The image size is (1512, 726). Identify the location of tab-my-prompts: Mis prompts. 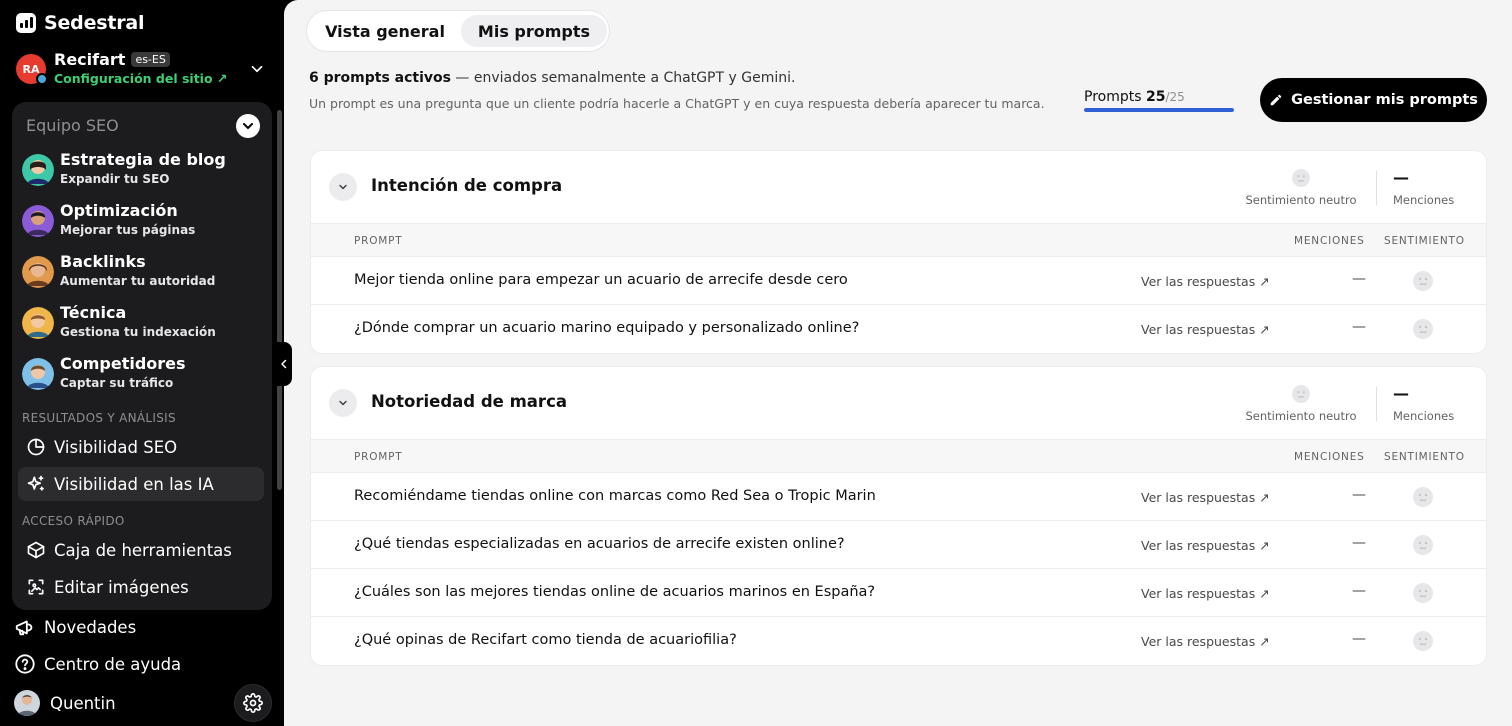
(534, 31).